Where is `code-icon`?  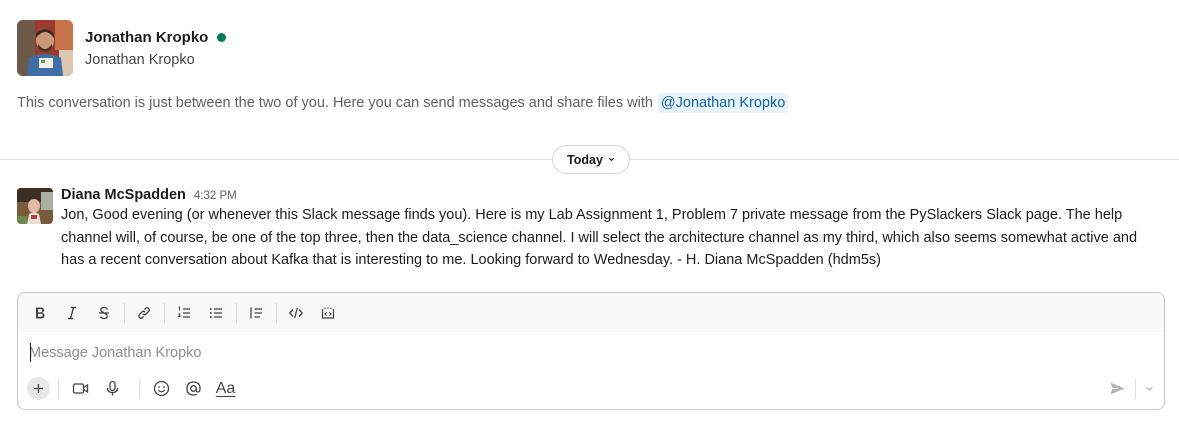 code-icon is located at coordinates (295, 312).